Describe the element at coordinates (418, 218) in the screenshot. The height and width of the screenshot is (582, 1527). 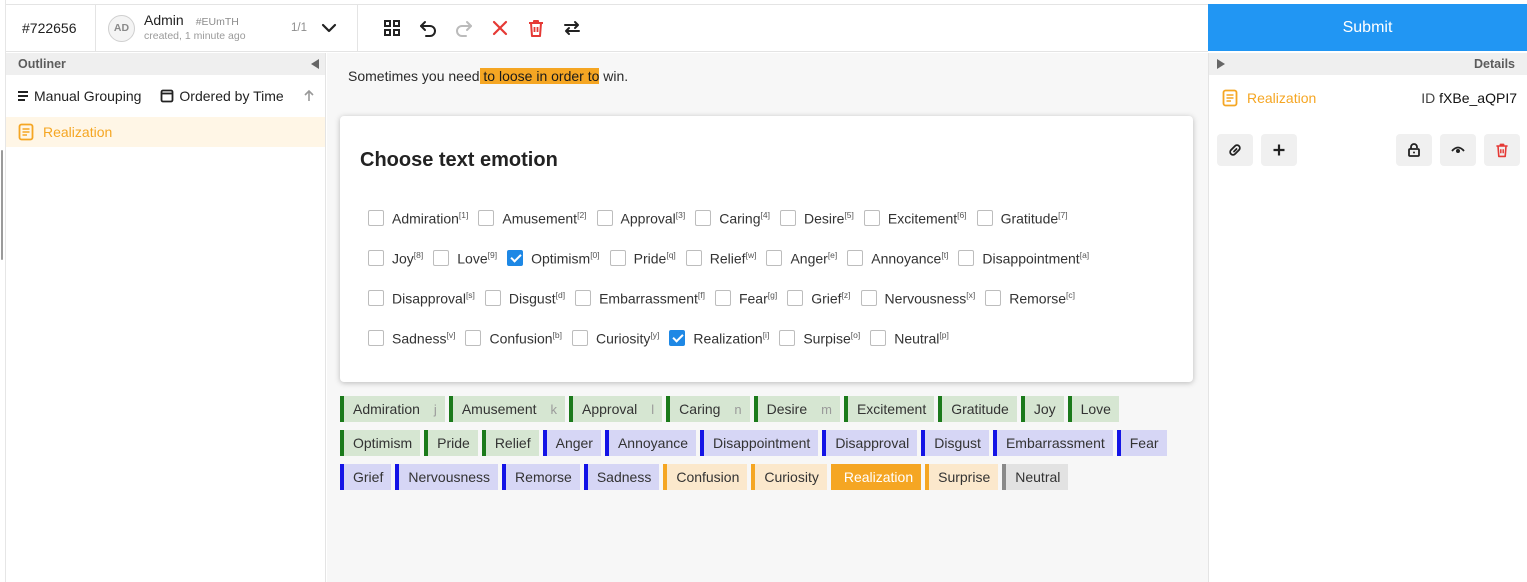
I see `choice-admiration: Admiration[1]` at that location.